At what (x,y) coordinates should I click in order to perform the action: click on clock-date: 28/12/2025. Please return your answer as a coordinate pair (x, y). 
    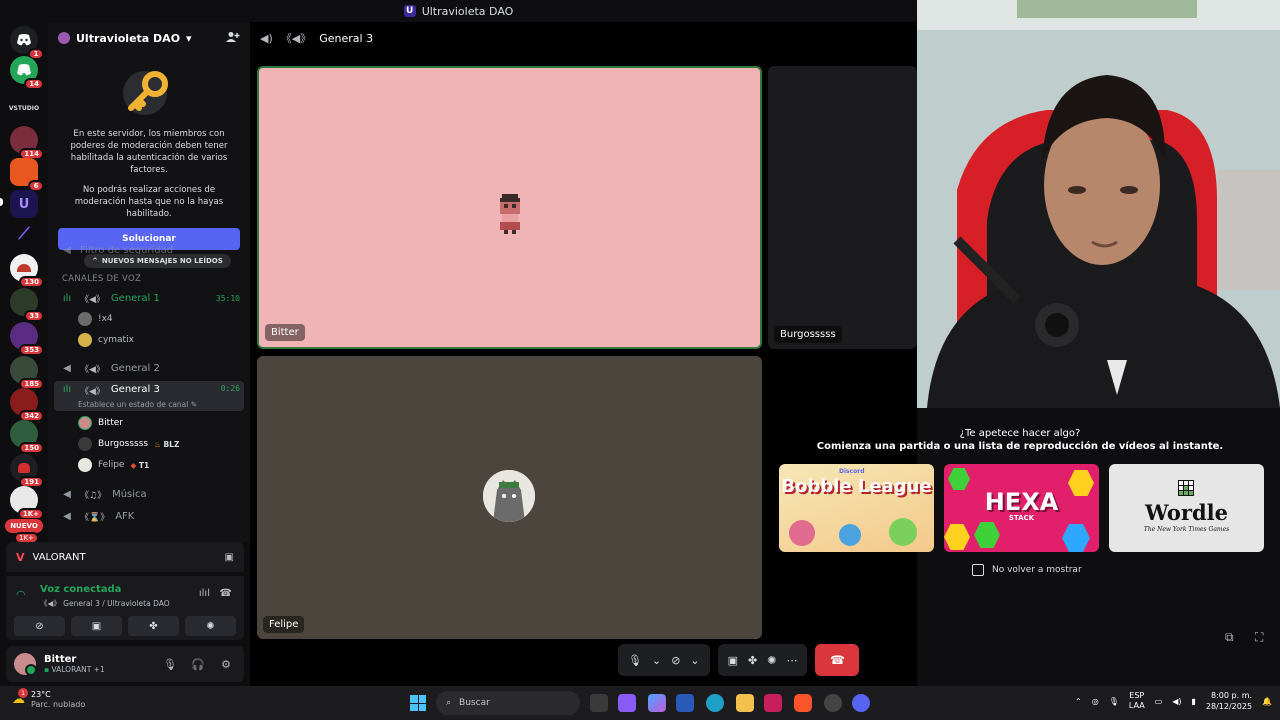
    Looking at the image, I should click on (1229, 706).